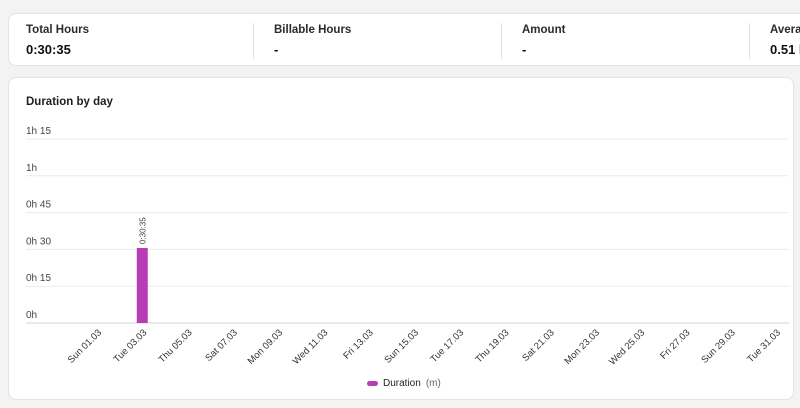 This screenshot has width=800, height=408. I want to click on x-tick-label: Tue 03.03, so click(131, 346).